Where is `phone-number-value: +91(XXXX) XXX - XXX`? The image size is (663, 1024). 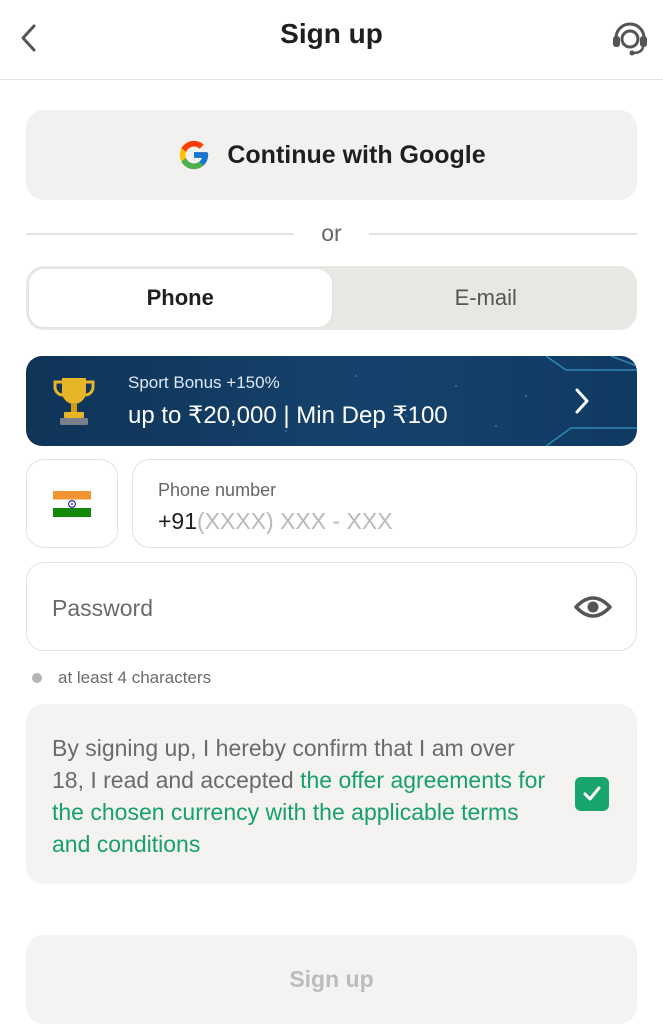 phone-number-value: +91(XXXX) XXX - XXX is located at coordinates (275, 521).